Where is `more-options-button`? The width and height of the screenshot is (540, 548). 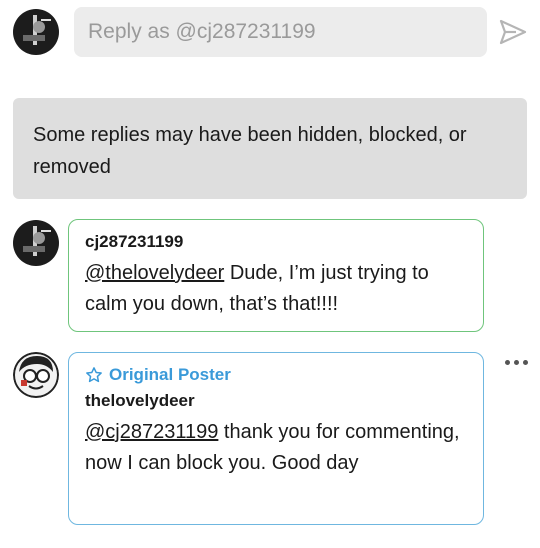 more-options-button is located at coordinates (516, 362).